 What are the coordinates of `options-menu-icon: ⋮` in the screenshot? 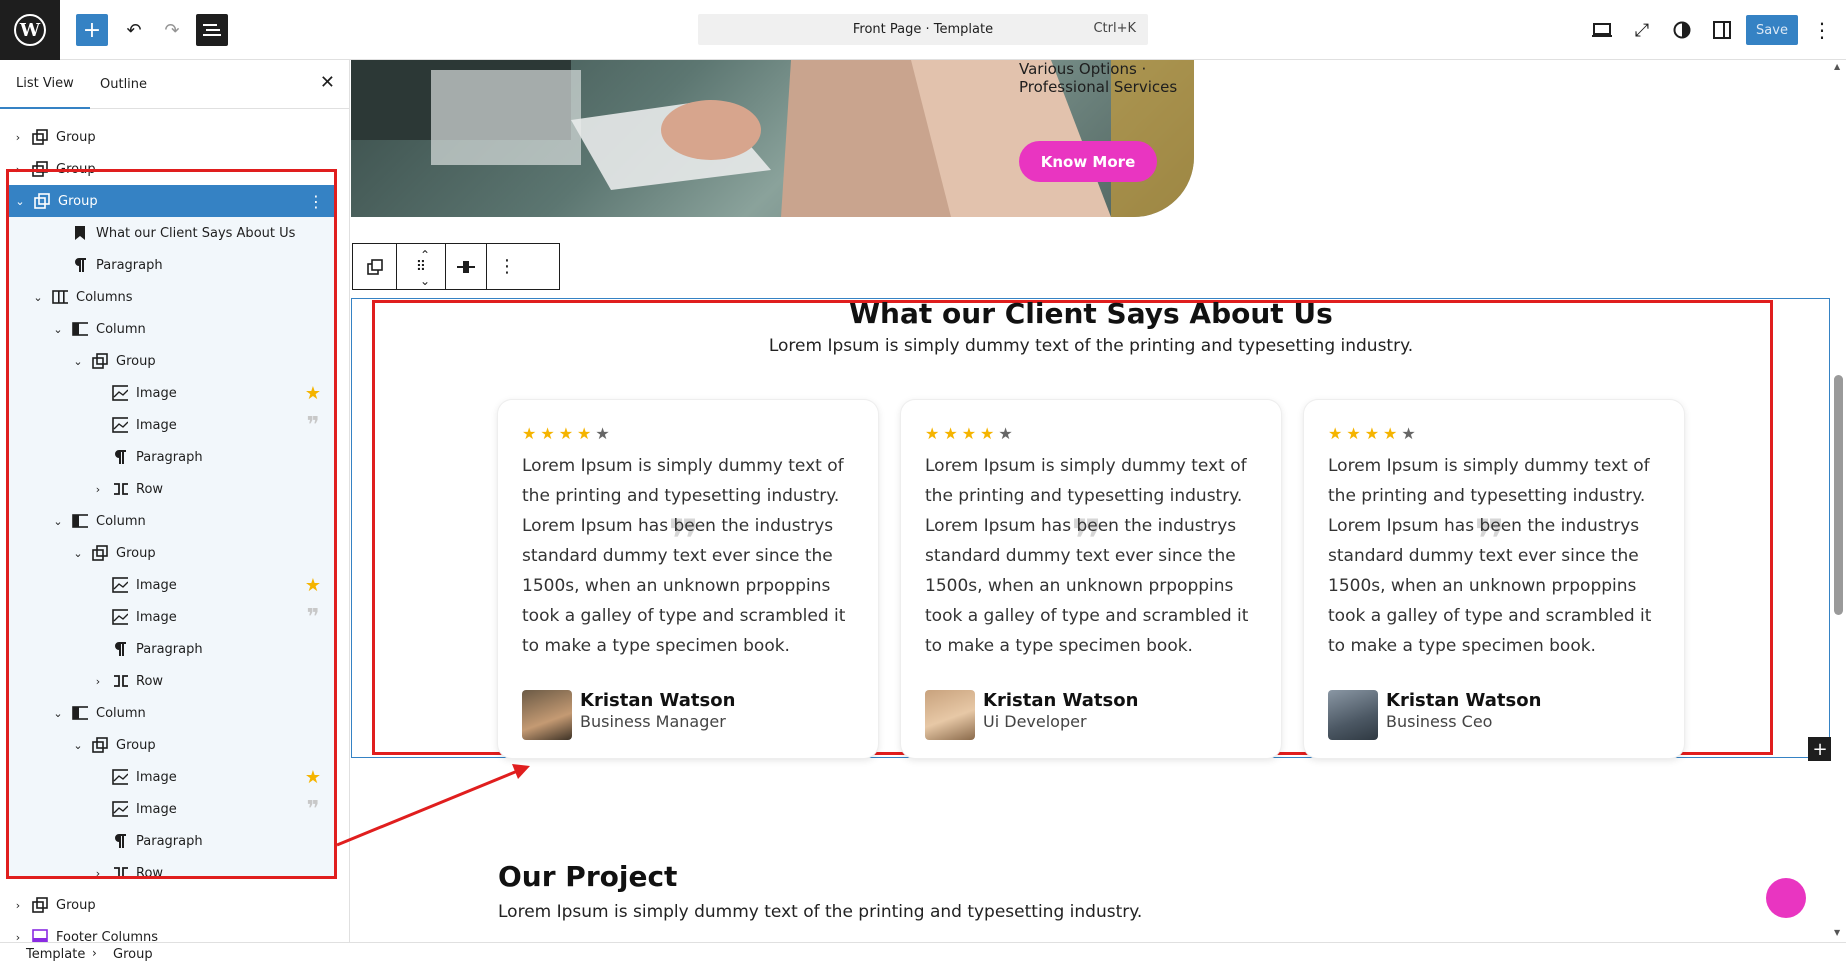 It's located at (1822, 30).